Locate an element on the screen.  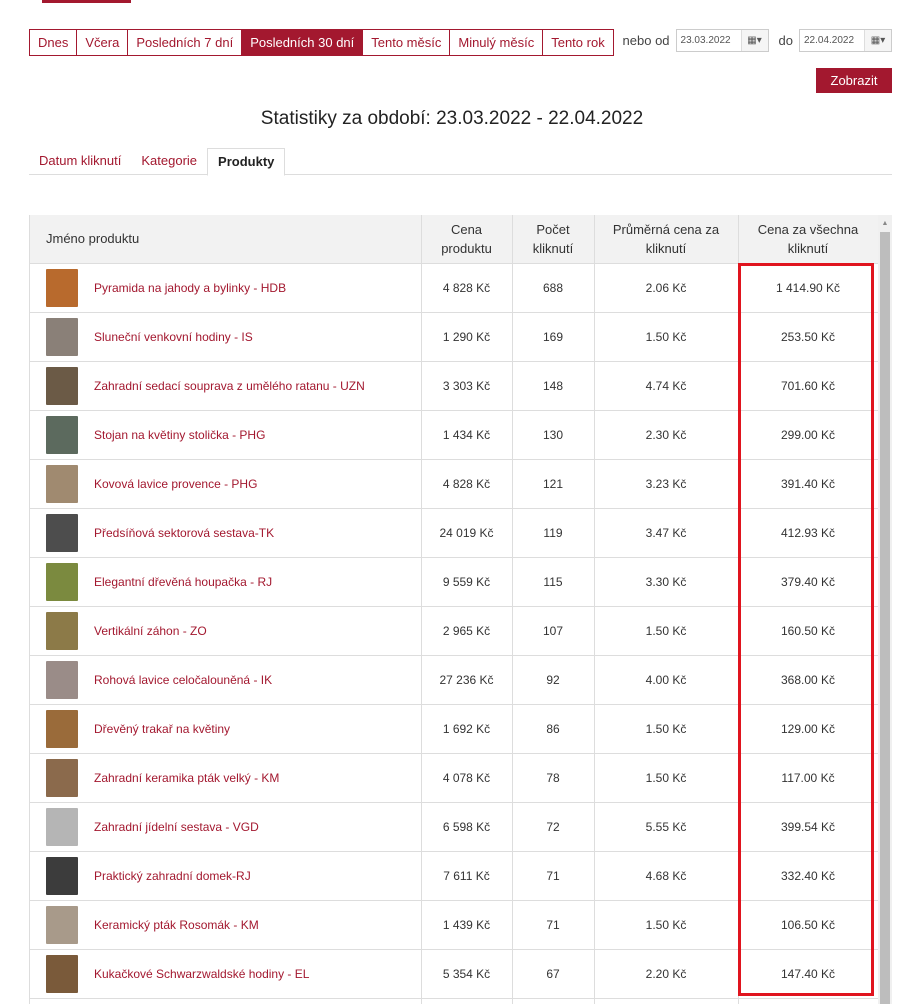
click-count-cell: 148 is located at coordinates (553, 386).